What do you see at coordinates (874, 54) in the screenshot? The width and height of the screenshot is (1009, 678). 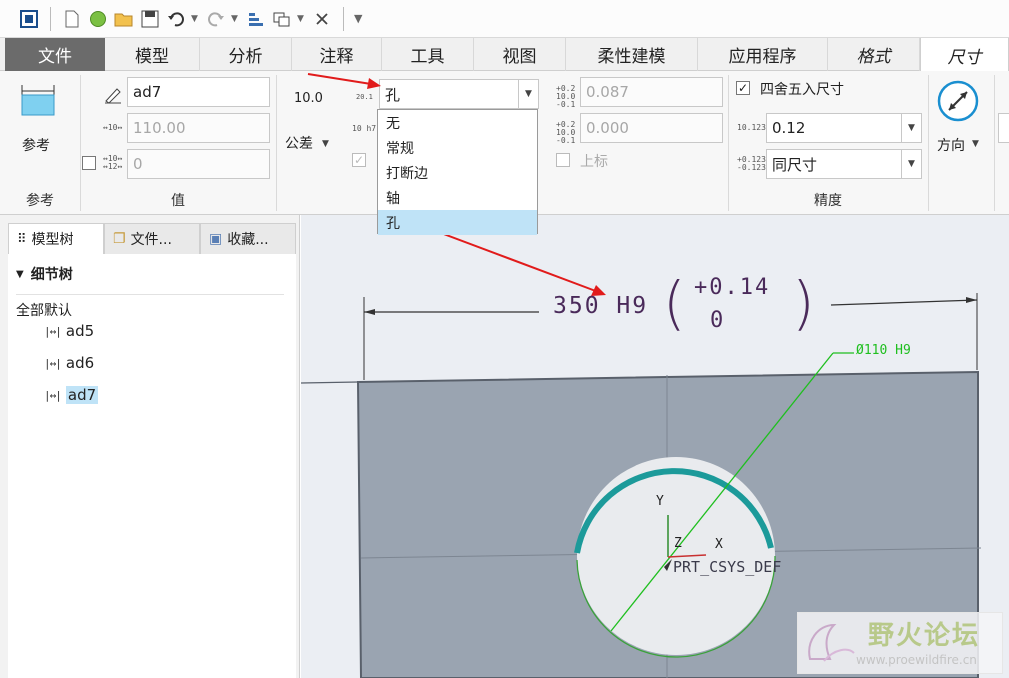 I see `tab-format: 格式` at bounding box center [874, 54].